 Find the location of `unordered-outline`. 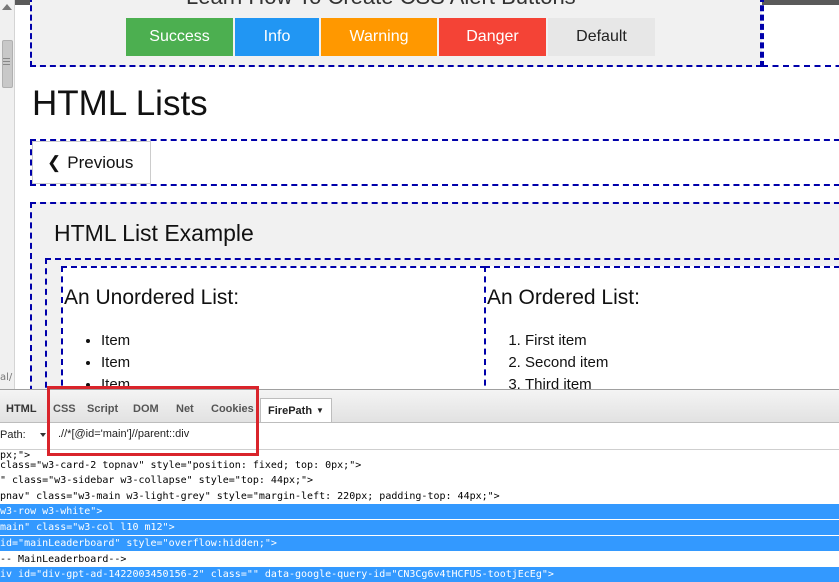

unordered-outline is located at coordinates (273, 327).